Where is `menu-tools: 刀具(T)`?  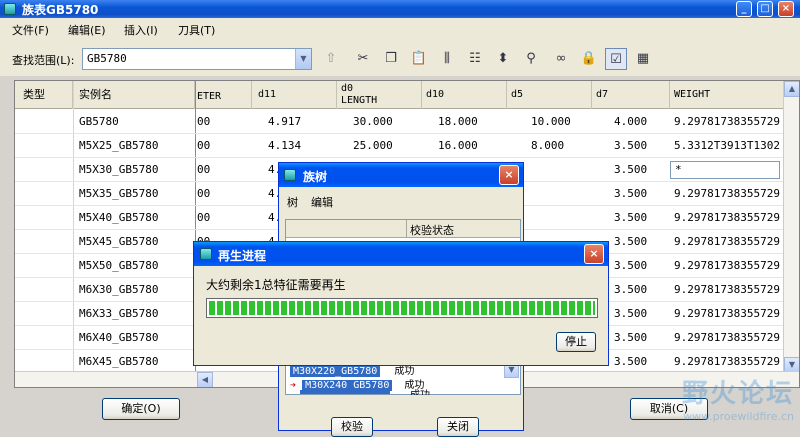 menu-tools: 刀具(T) is located at coordinates (196, 30).